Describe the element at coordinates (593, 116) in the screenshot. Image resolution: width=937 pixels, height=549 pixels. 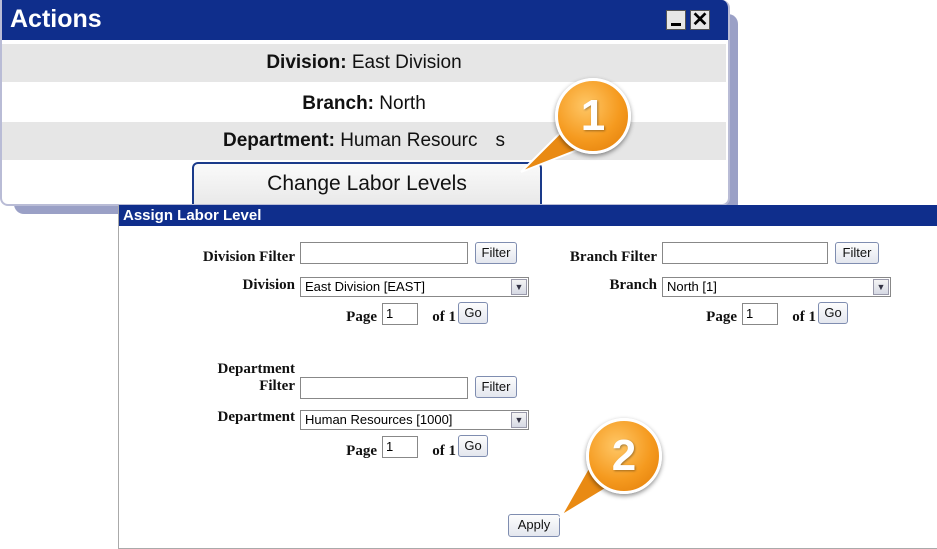
I see `callout-badge-1: 1` at that location.